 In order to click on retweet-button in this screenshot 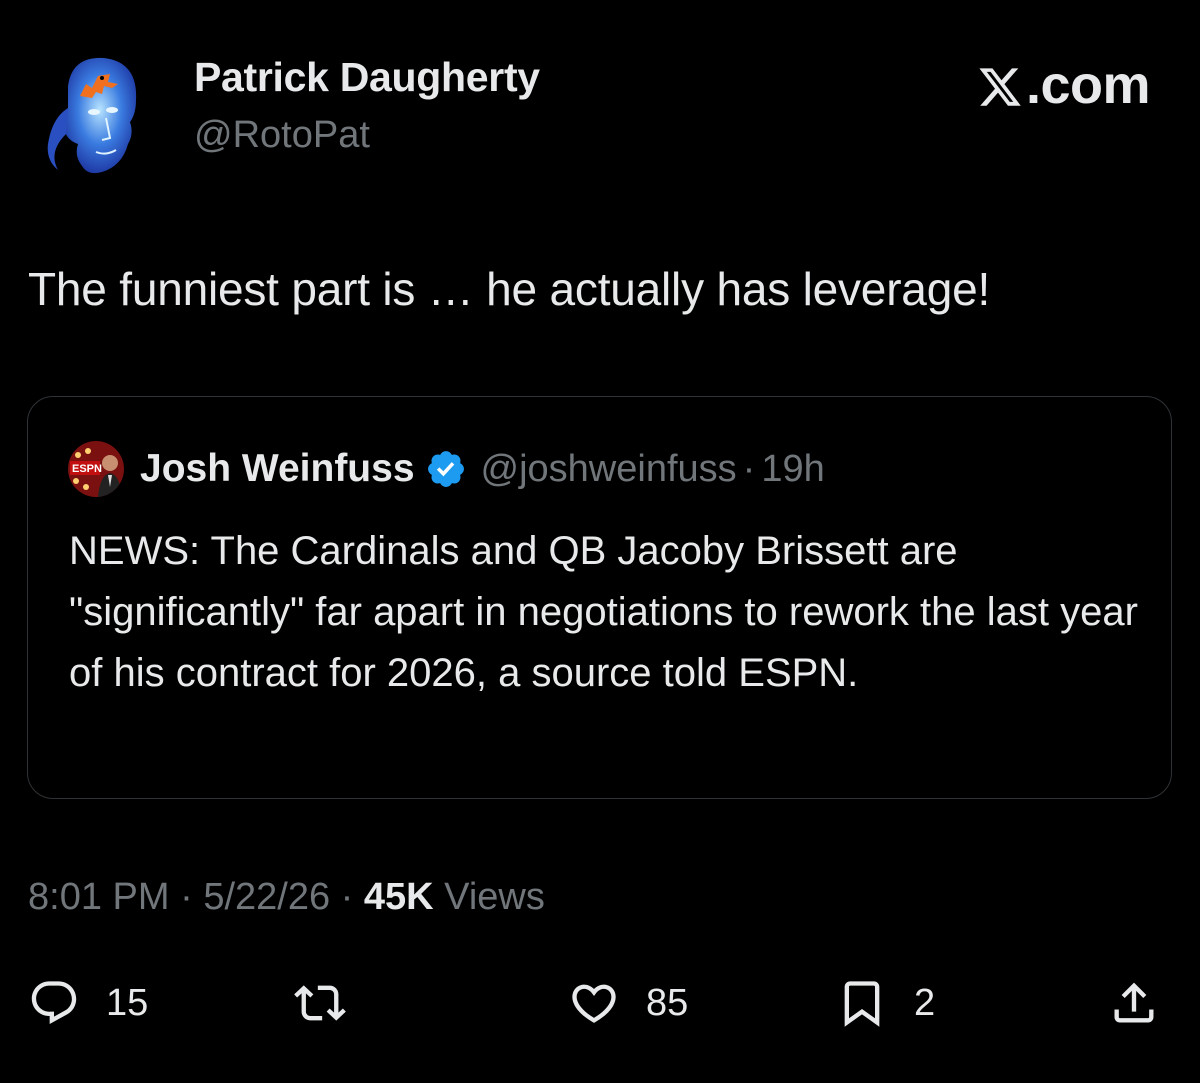, I will do `click(333, 1003)`.